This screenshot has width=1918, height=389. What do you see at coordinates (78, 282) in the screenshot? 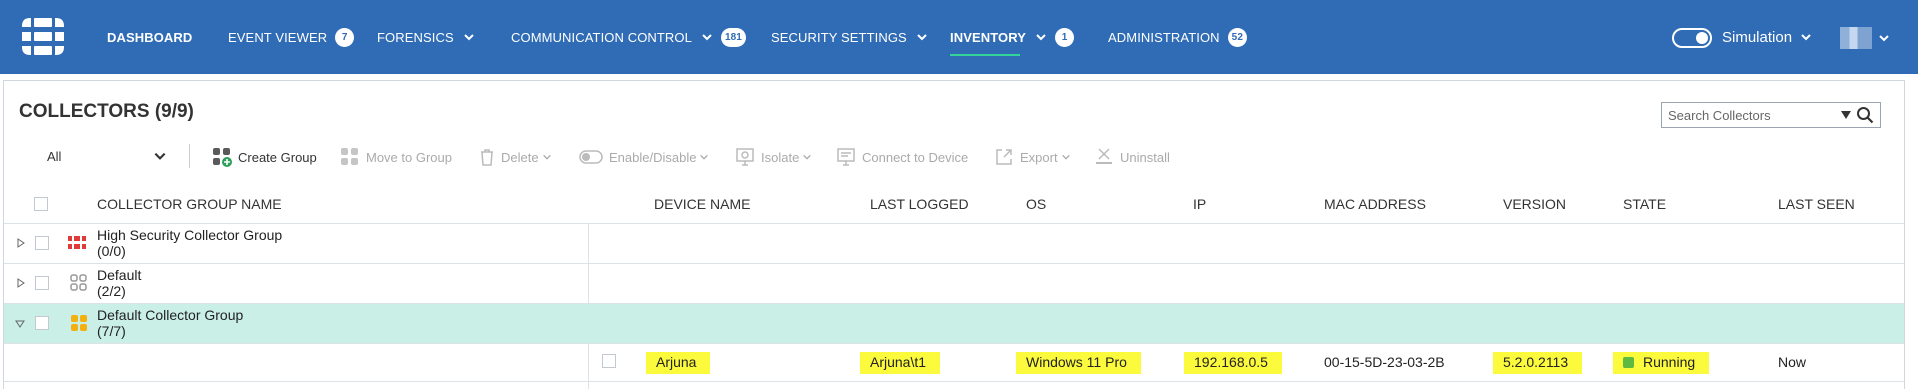
I see `default-group-icon` at bounding box center [78, 282].